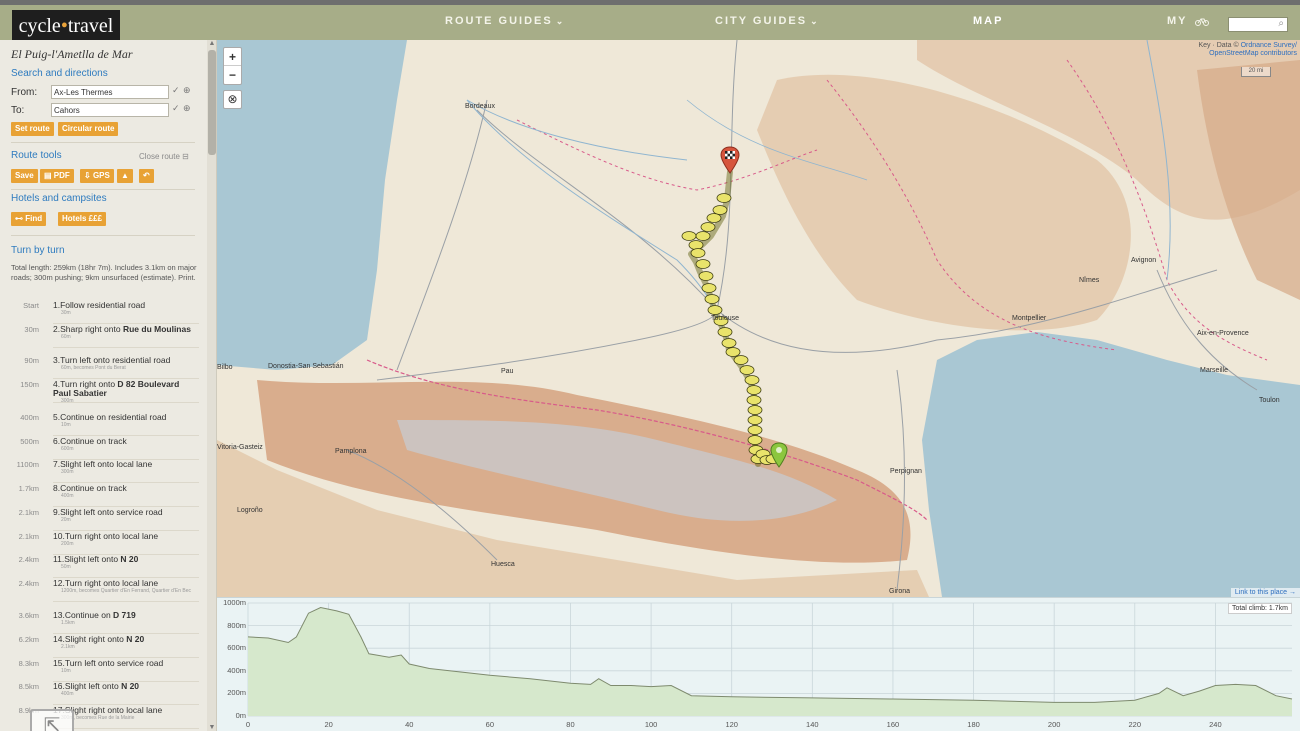 The height and width of the screenshot is (731, 1300). Describe the element at coordinates (1089, 280) in the screenshot. I see `city-label: Nîmes` at that location.